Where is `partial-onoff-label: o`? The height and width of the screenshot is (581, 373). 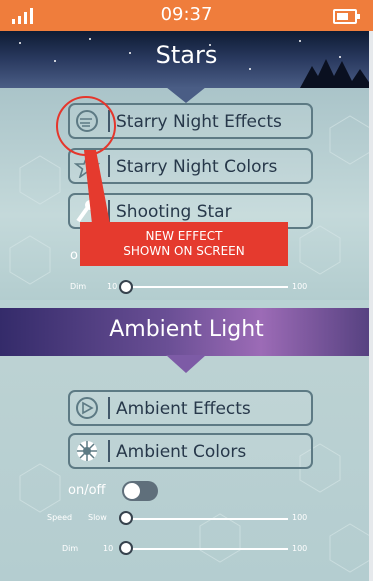 partial-onoff-label: o is located at coordinates (74, 255).